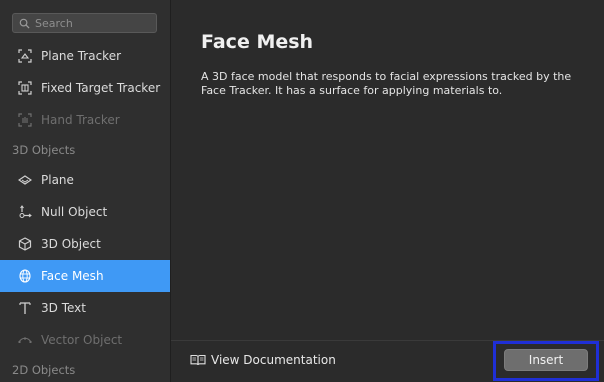 This screenshot has width=604, height=382. What do you see at coordinates (24, 23) in the screenshot?
I see `search-icon` at bounding box center [24, 23].